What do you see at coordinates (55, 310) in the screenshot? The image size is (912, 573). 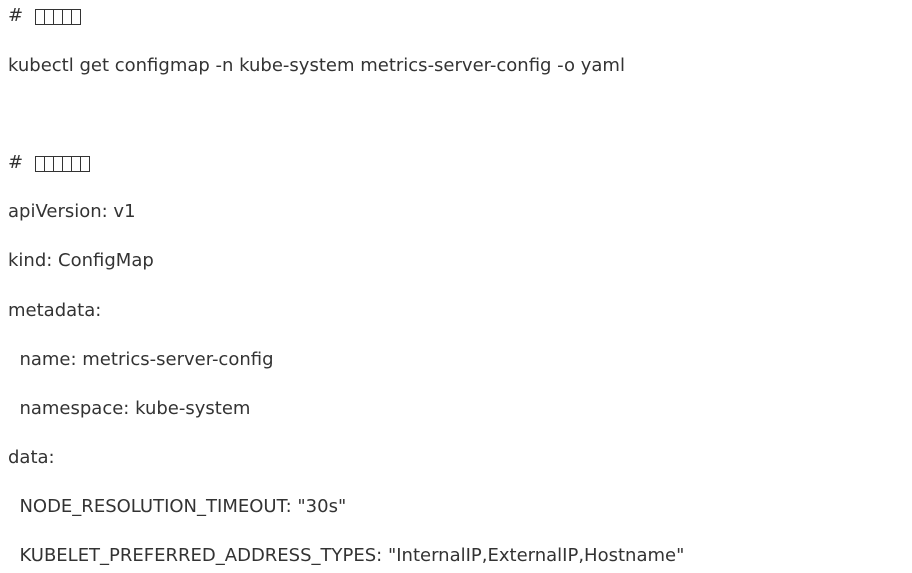 I see `yaml-line: metadata:` at bounding box center [55, 310].